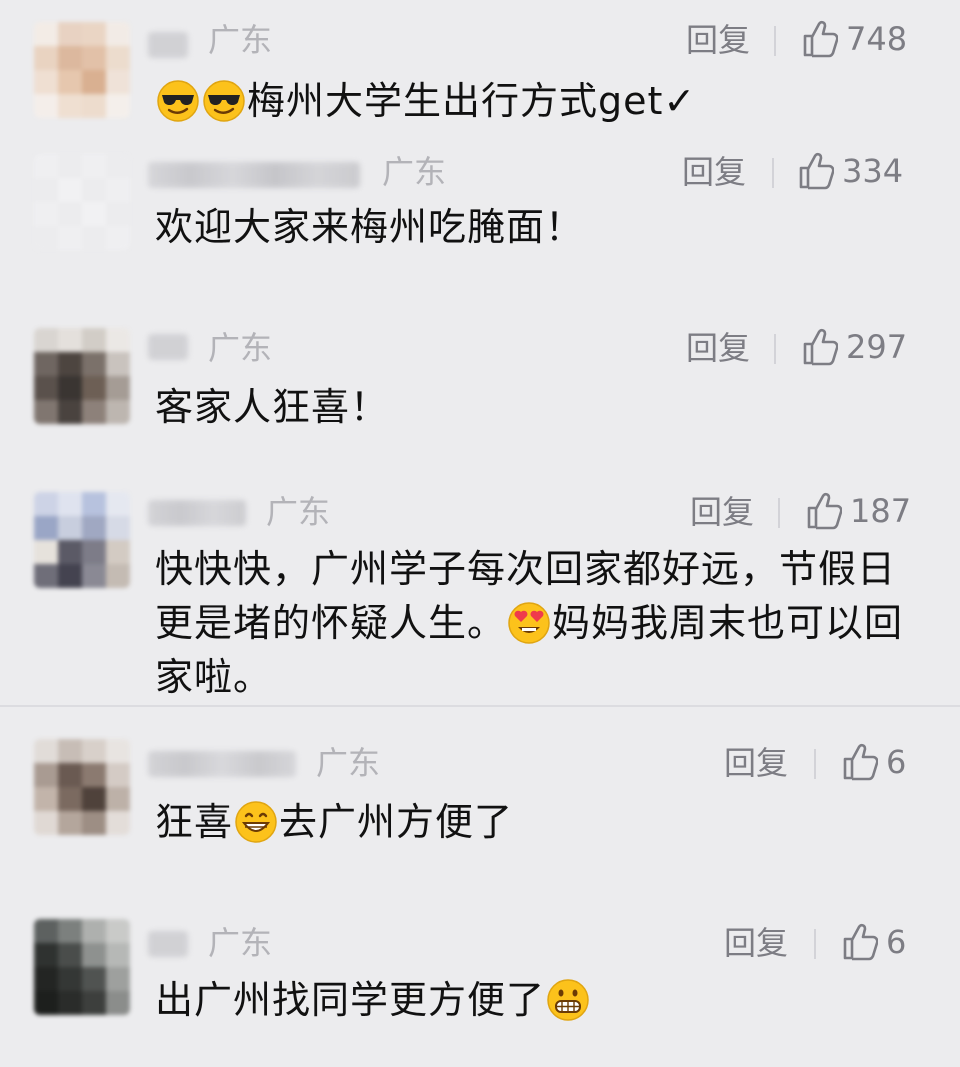 The height and width of the screenshot is (1067, 960). I want to click on comment-text: 梅州大学生出行方式get✓, so click(532, 101).